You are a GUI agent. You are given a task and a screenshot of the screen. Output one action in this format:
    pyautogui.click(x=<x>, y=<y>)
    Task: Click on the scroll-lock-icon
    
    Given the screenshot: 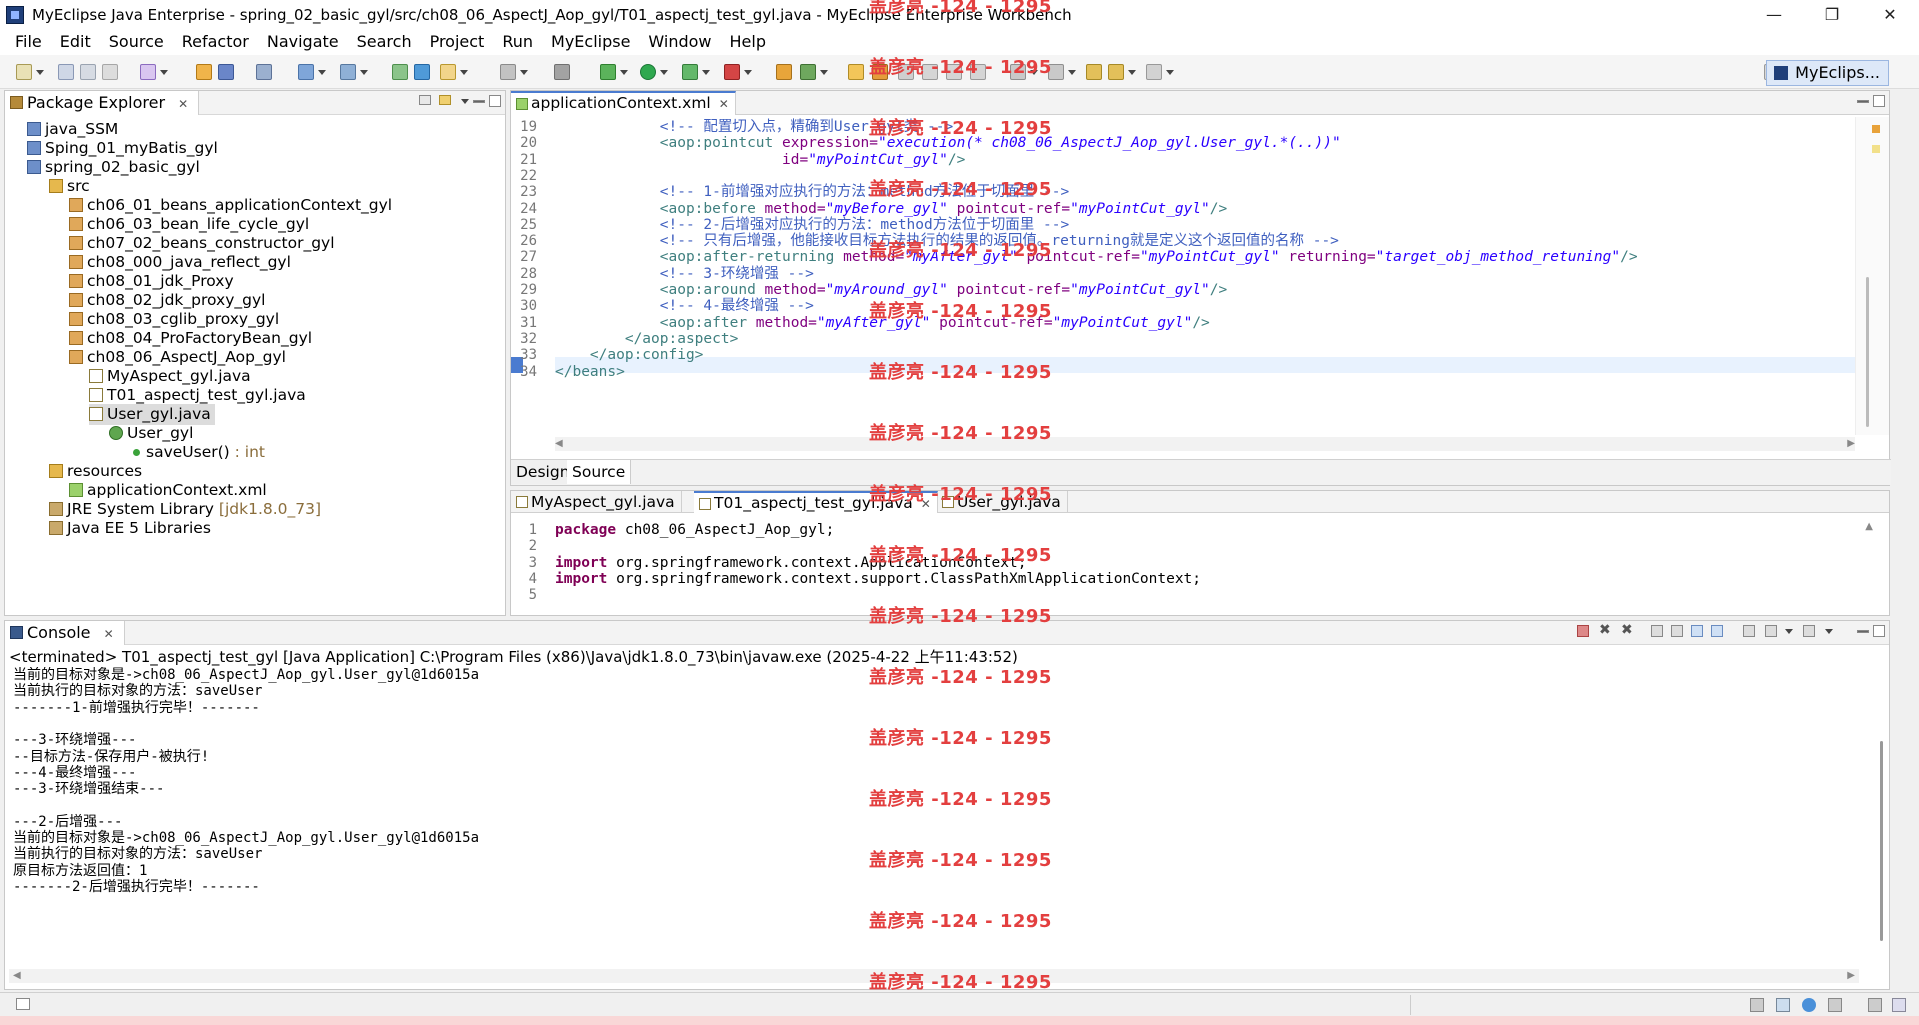 What is the action you would take?
    pyautogui.click(x=1677, y=631)
    